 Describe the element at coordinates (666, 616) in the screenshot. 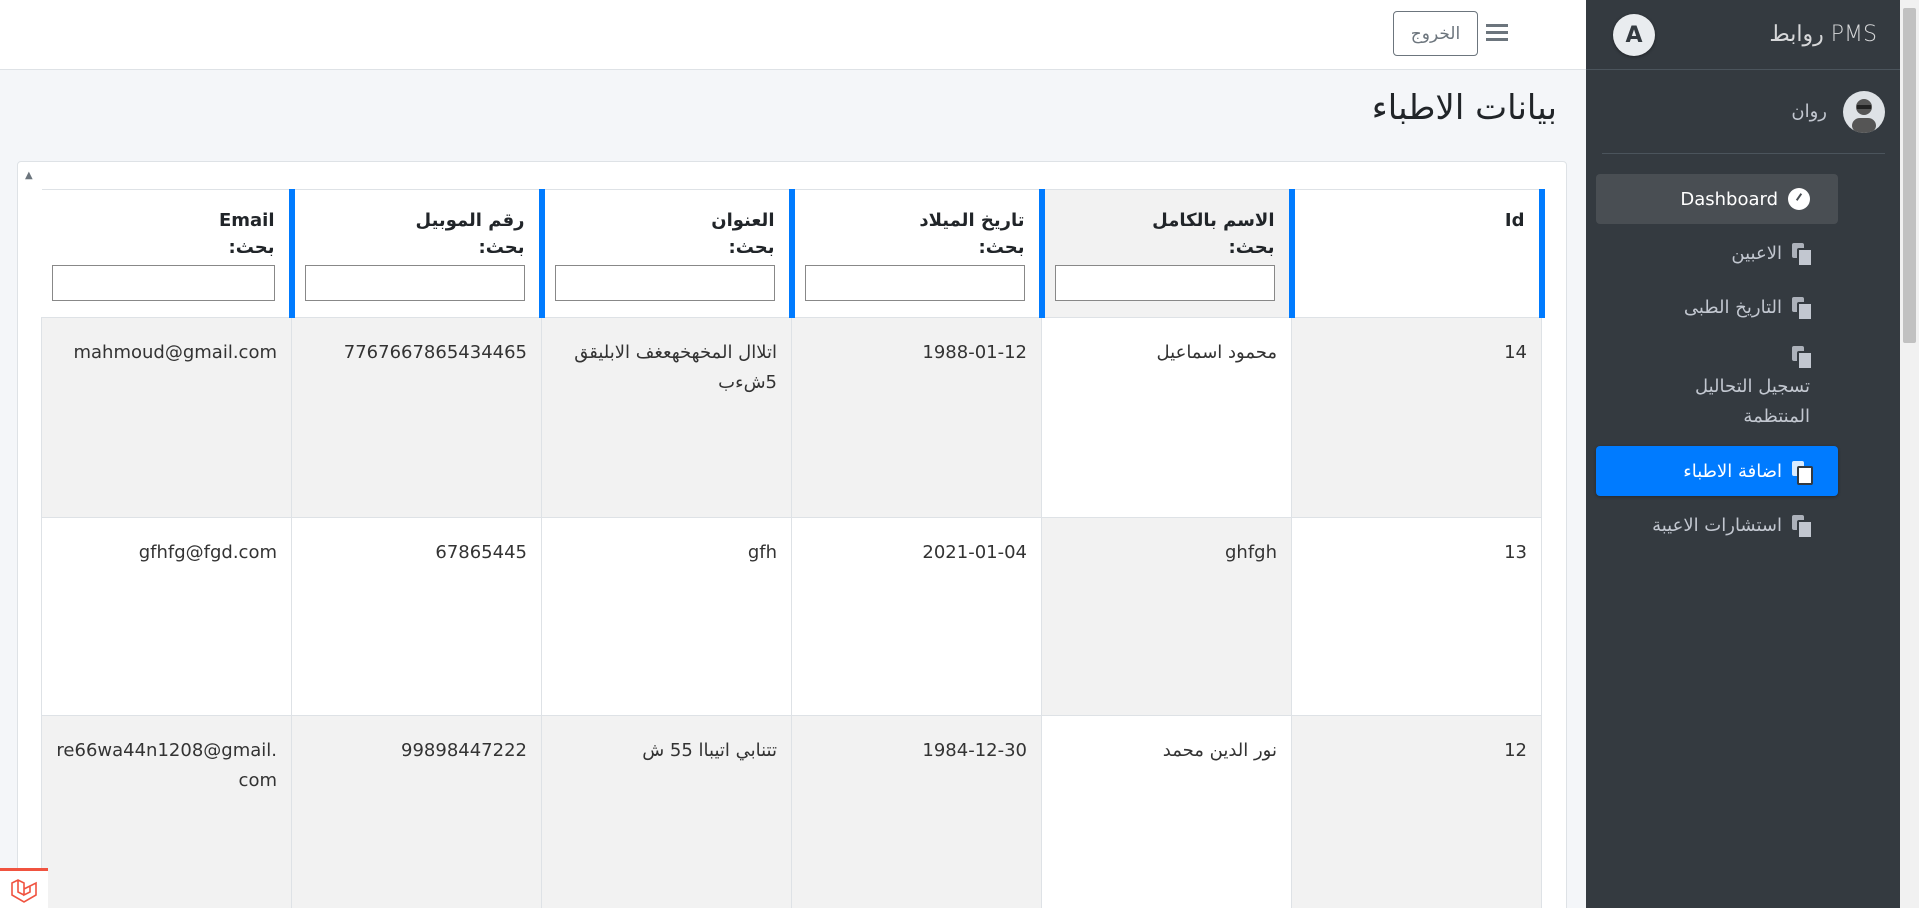

I see `cell-address: gfh` at that location.